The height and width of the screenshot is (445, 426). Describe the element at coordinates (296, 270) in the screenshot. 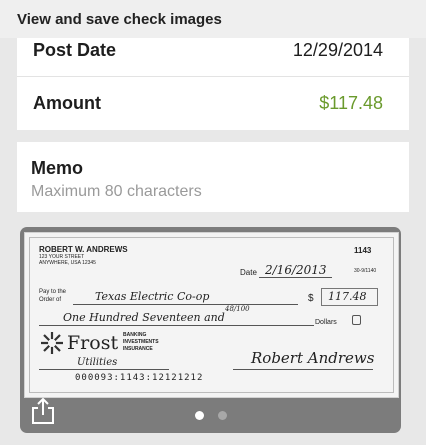

I see `date-value: 2/16/2013` at that location.